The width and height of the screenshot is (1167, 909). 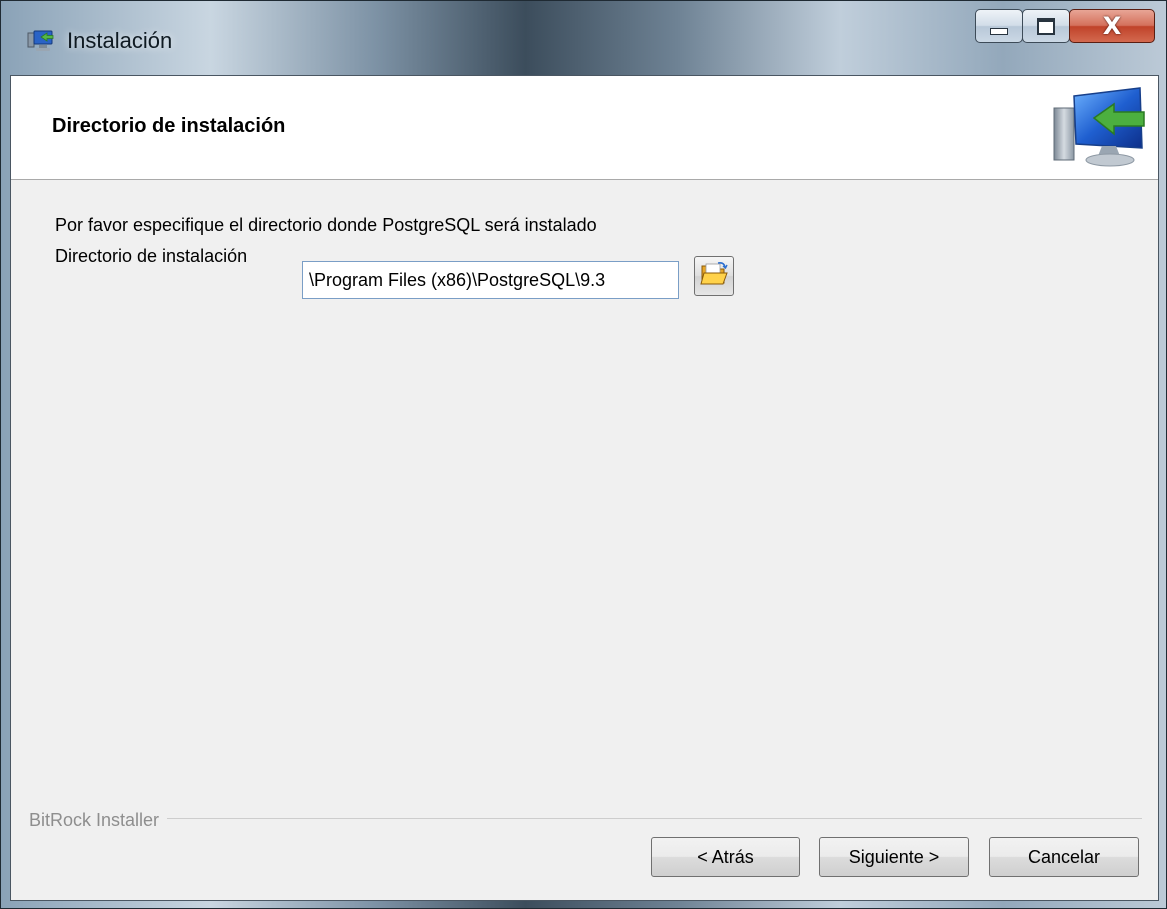 I want to click on install-computer-icon, so click(x=1097, y=127).